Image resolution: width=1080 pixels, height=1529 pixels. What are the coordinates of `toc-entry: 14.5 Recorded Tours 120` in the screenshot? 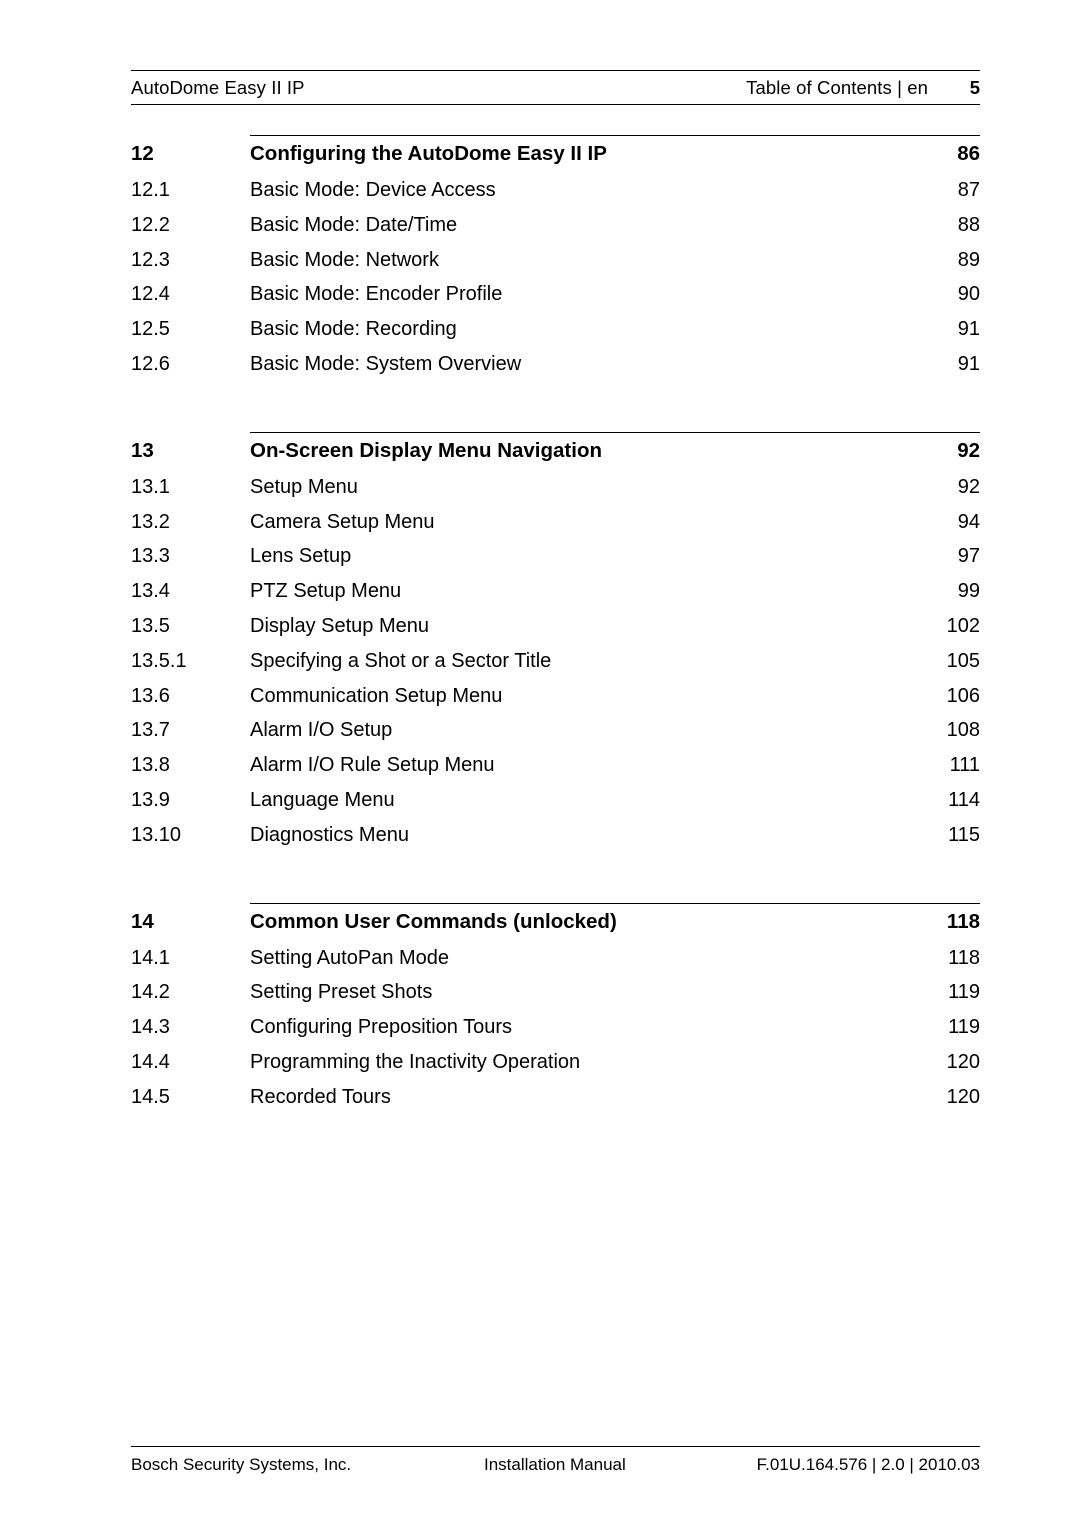 It's located at (555, 1097).